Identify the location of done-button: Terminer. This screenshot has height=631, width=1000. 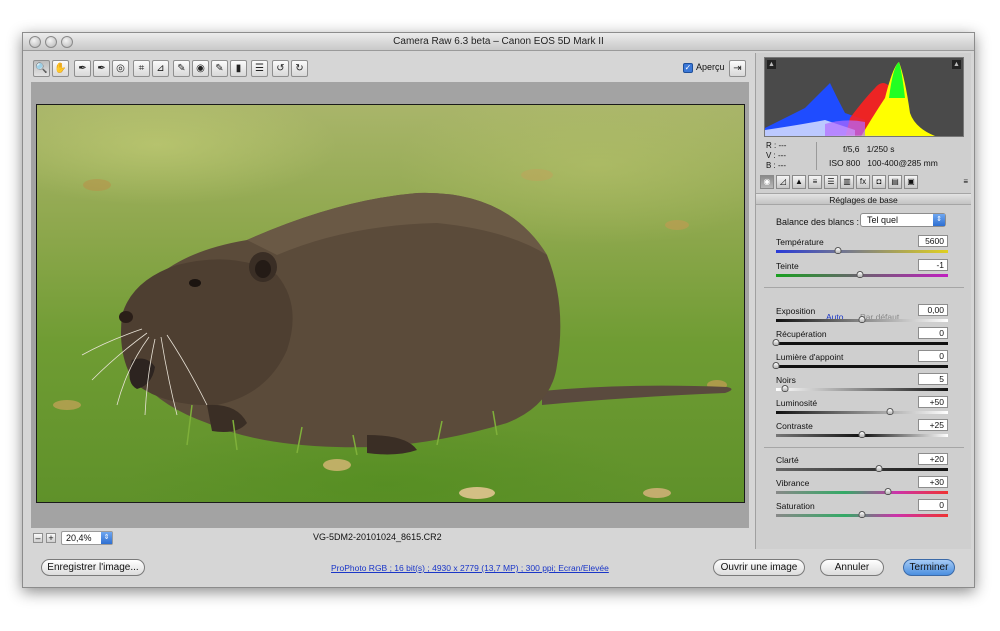
(929, 567).